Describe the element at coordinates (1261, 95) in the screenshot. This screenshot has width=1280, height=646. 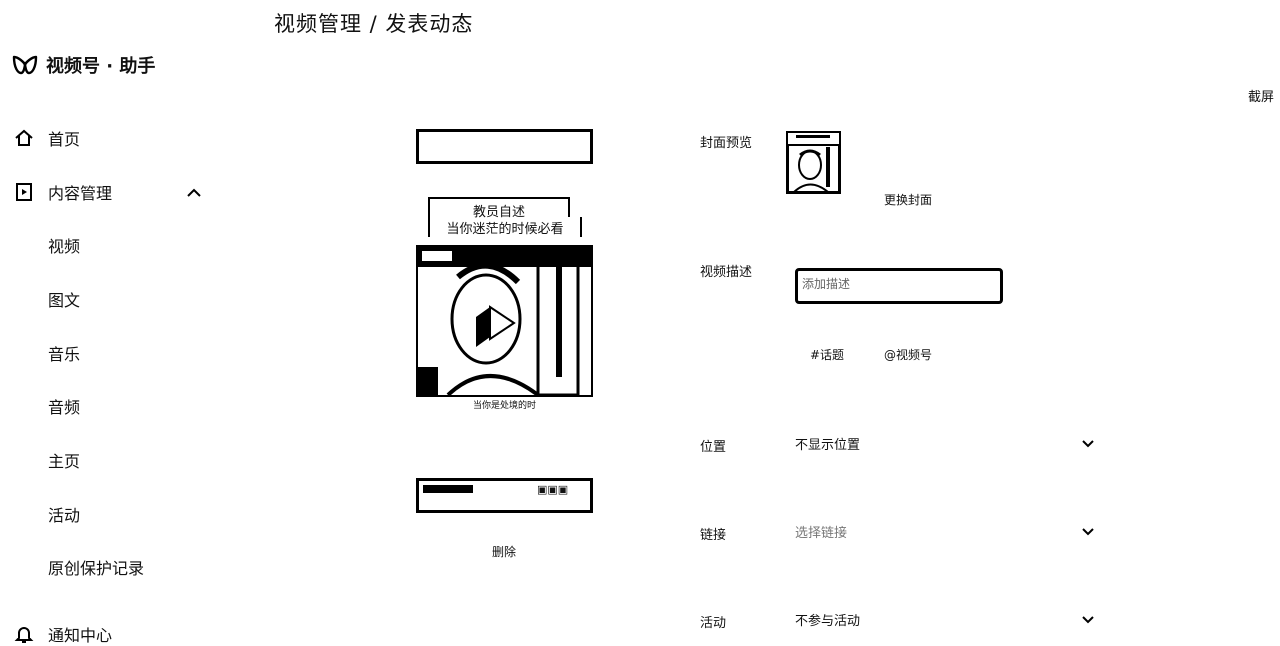
I see `screenshot-button: 截屏` at that location.